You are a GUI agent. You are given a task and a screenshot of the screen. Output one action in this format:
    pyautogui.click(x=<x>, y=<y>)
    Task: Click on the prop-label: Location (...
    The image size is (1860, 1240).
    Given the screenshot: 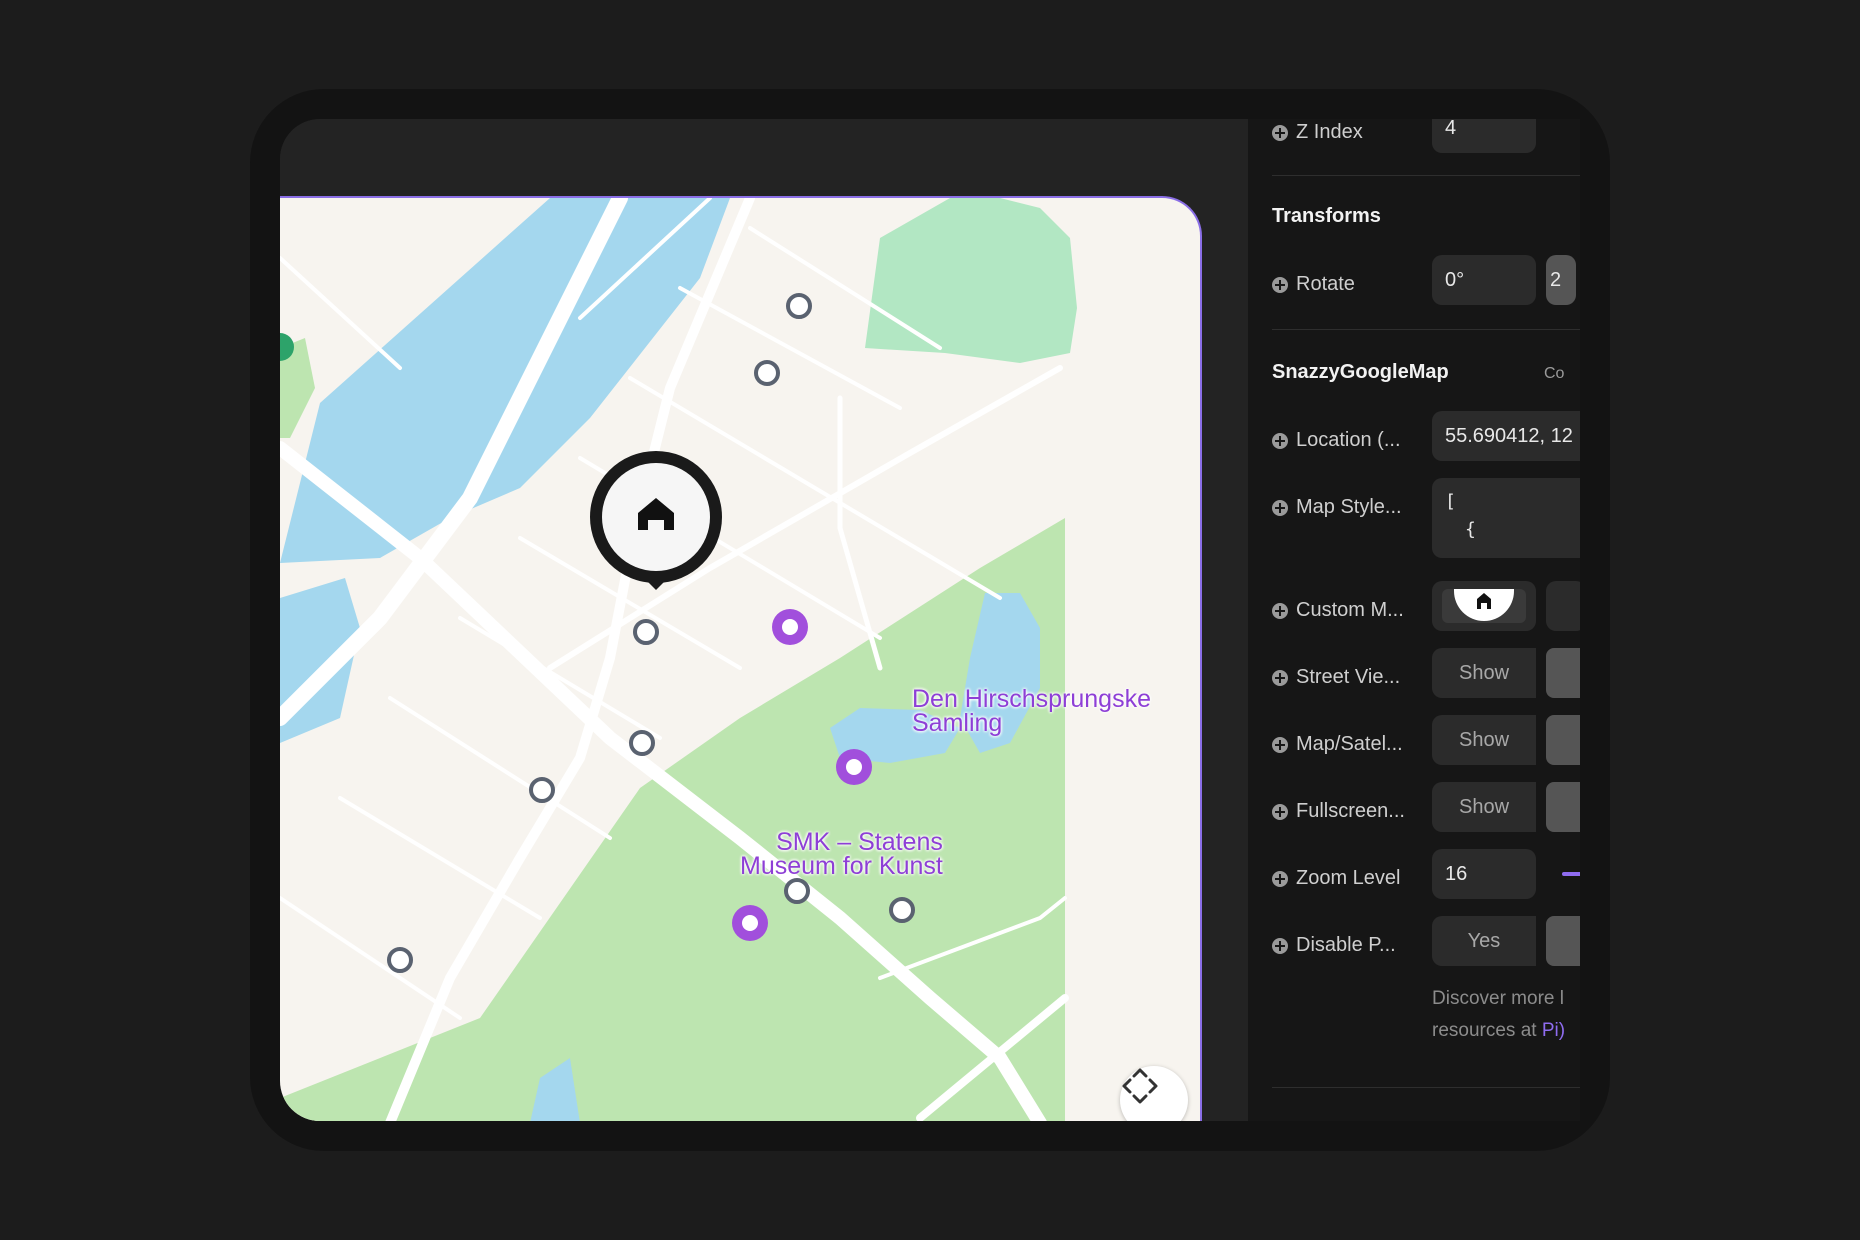 What is the action you would take?
    pyautogui.click(x=1348, y=440)
    